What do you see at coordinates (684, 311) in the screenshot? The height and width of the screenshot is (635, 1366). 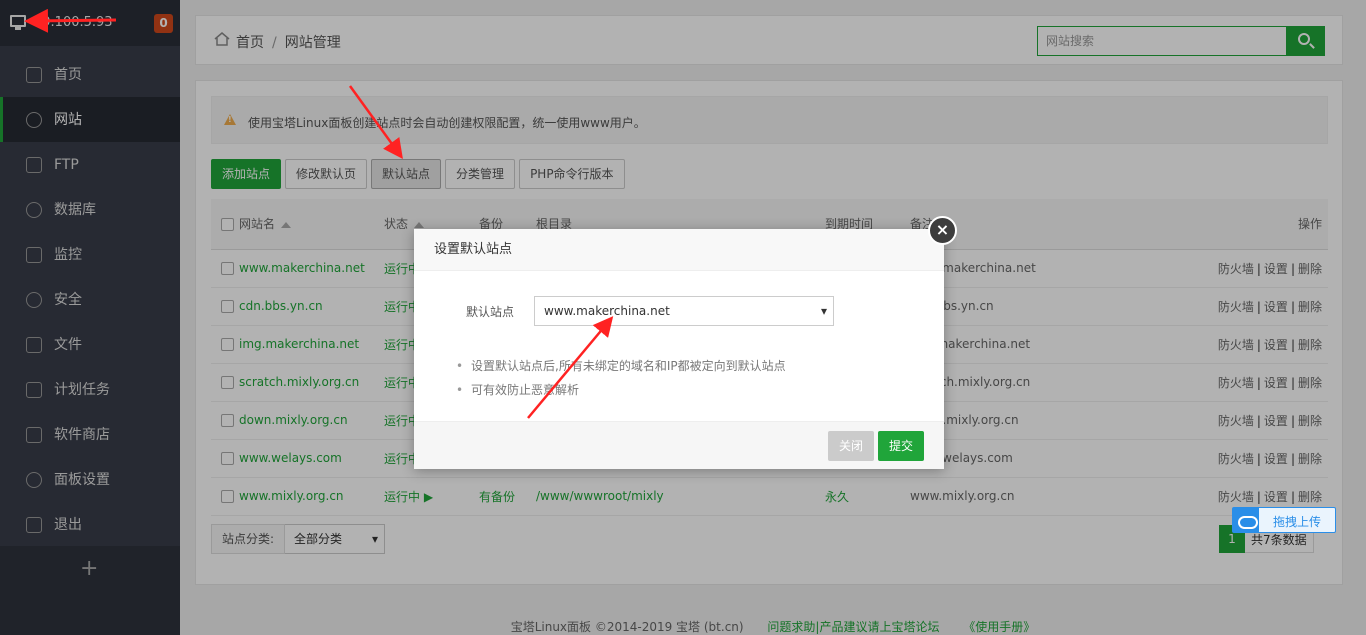 I see `default-site-select: www.makerchina.net` at bounding box center [684, 311].